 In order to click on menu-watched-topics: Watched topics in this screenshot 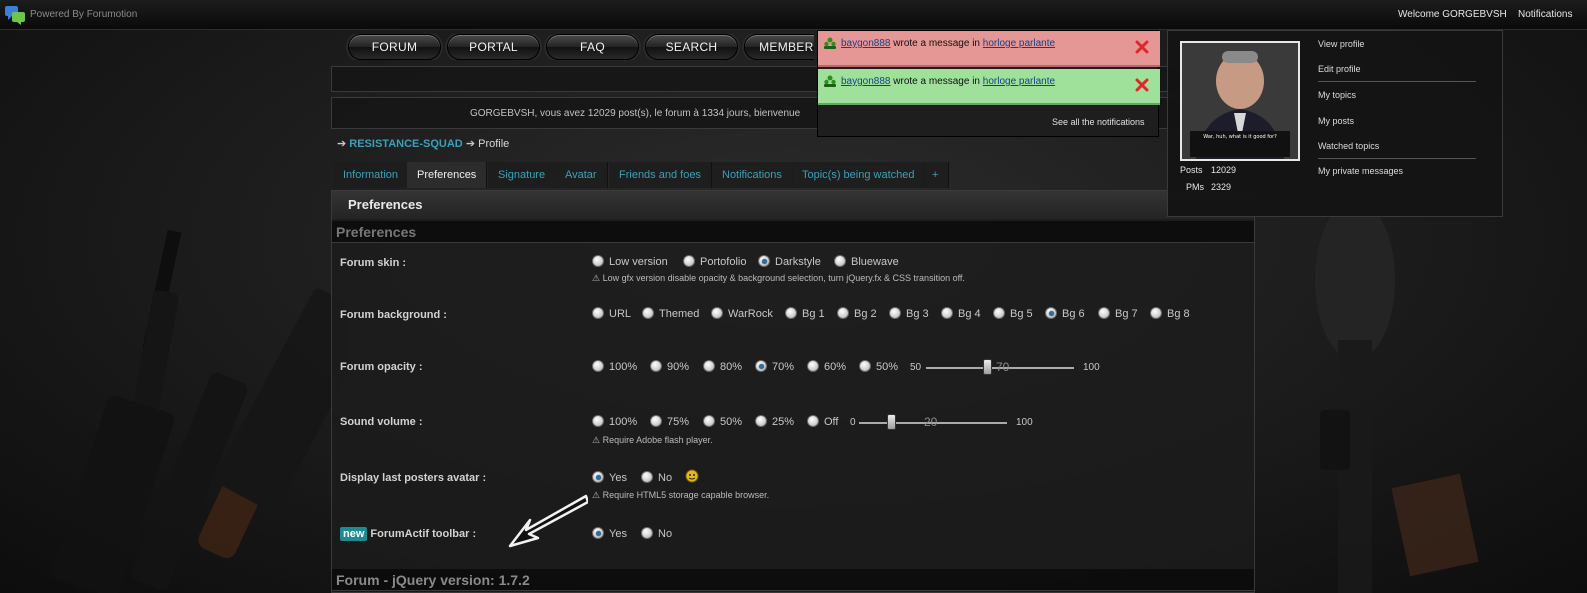, I will do `click(1348, 146)`.